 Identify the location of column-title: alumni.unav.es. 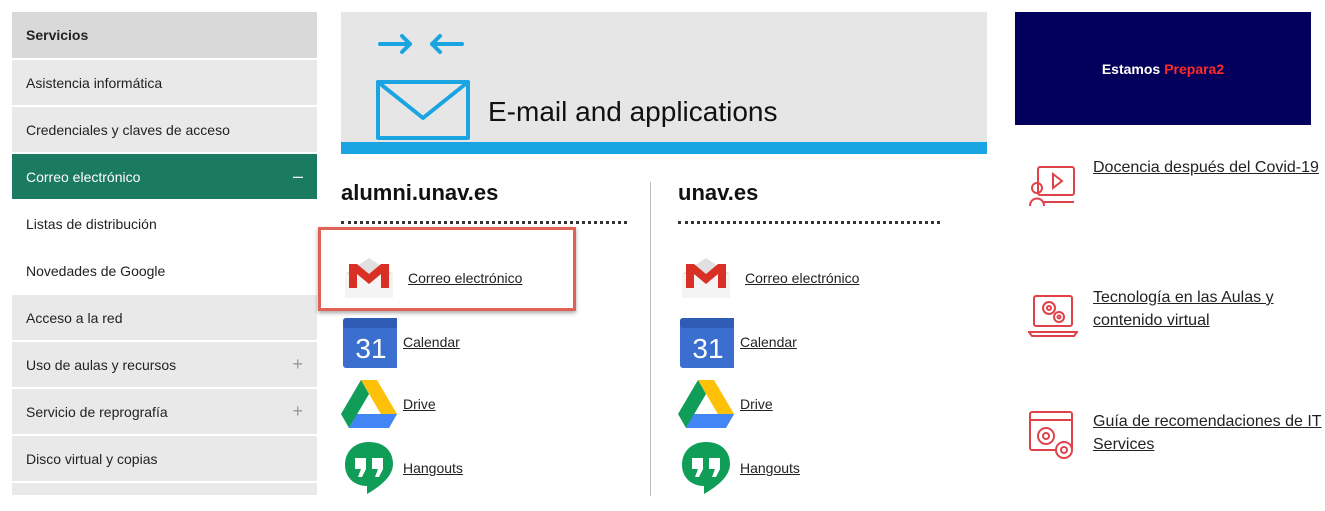
(420, 192).